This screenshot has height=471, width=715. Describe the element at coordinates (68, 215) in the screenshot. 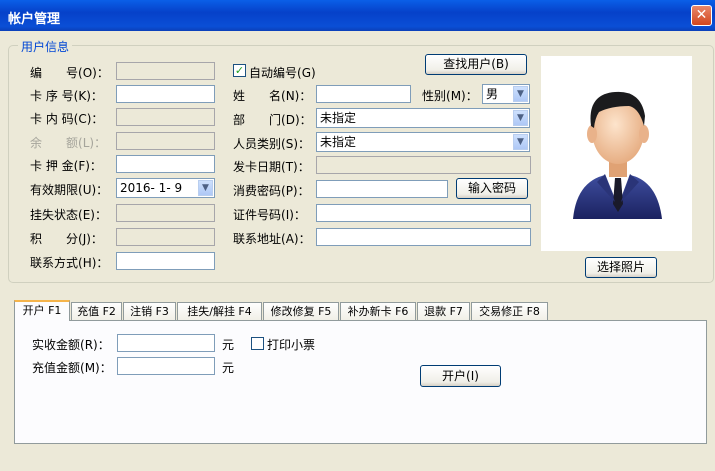

I see `label-guashi: 挂失状态(E)：` at that location.